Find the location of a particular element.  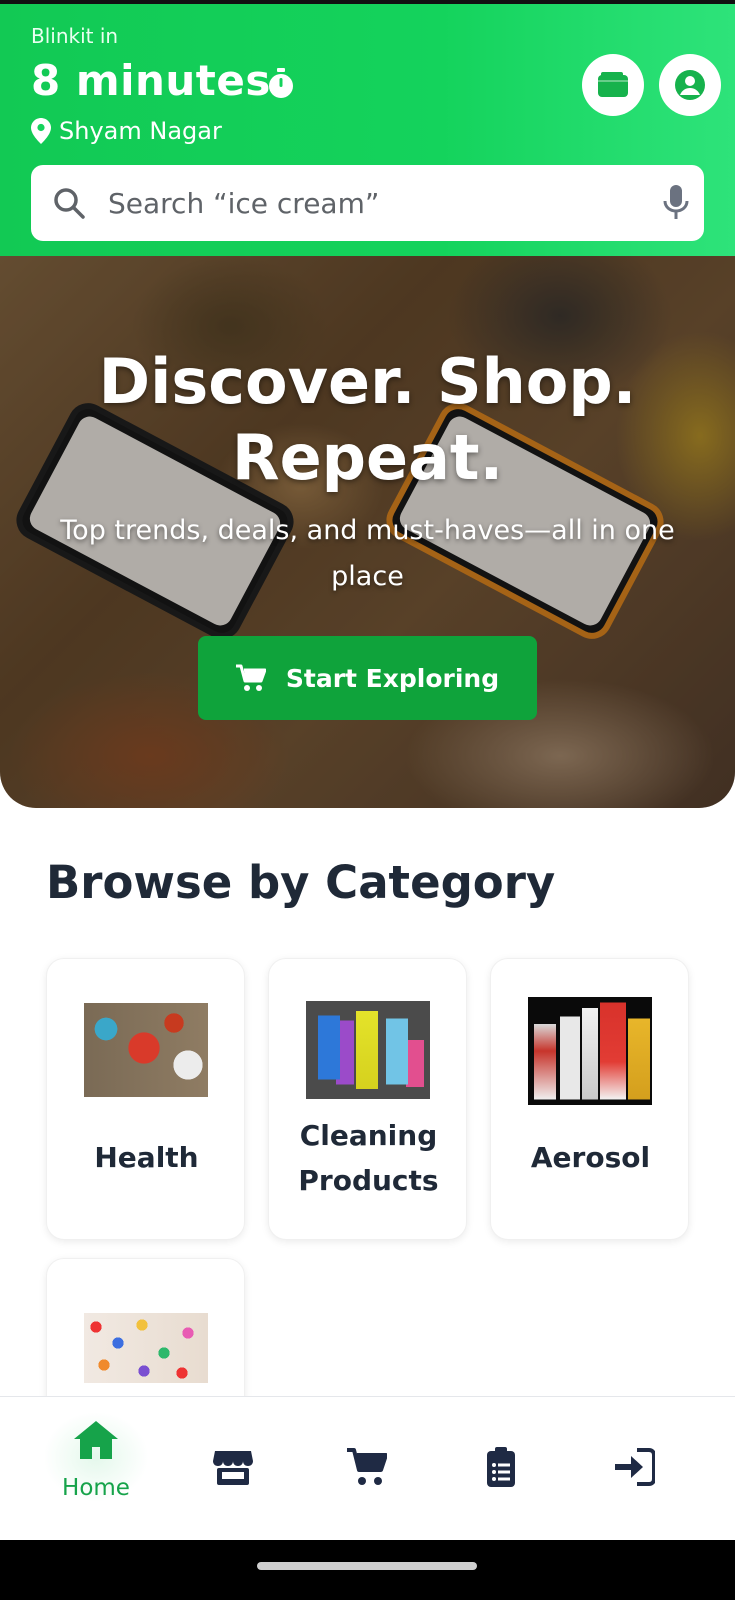

search-icon is located at coordinates (69, 203).